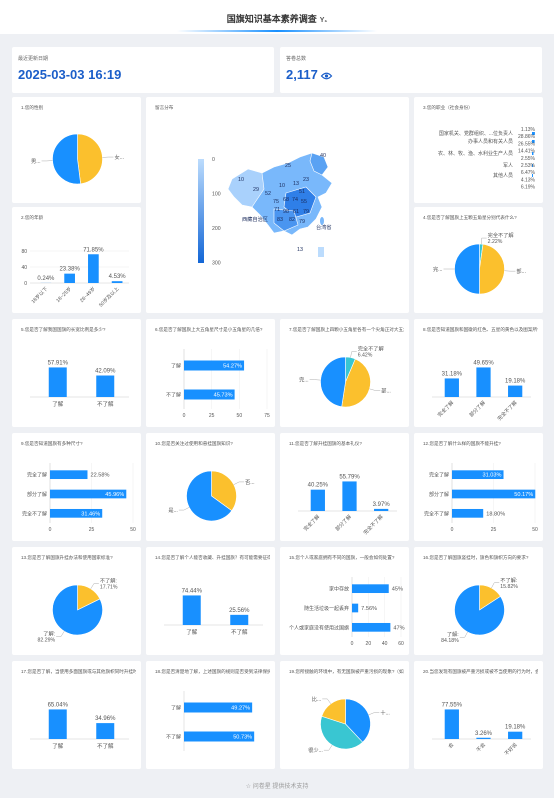 Image resolution: width=554 pixels, height=798 pixels. What do you see at coordinates (232, 367) in the screenshot?
I see `bar-value-label: 54.27%` at bounding box center [232, 367].